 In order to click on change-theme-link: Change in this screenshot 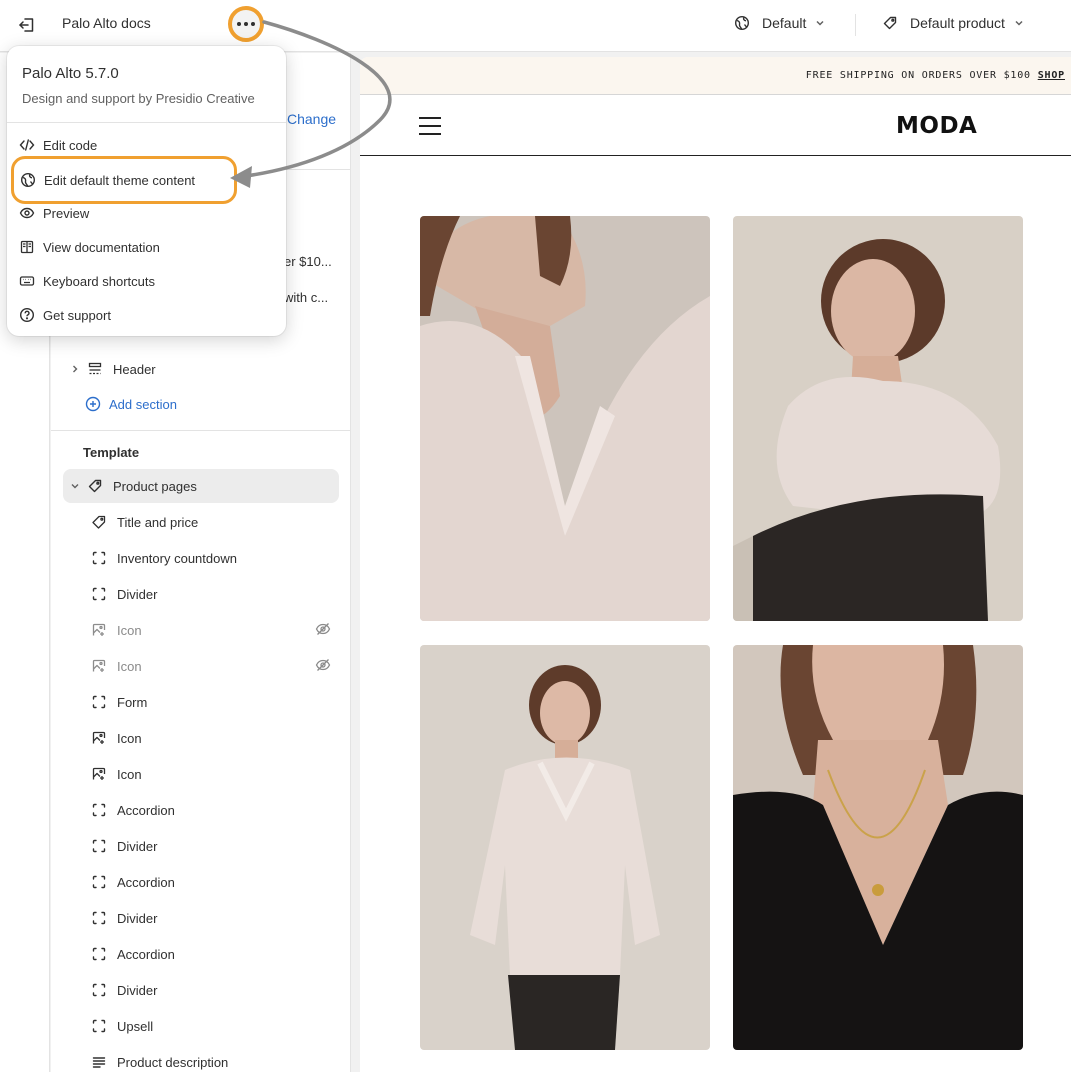, I will do `click(311, 119)`.